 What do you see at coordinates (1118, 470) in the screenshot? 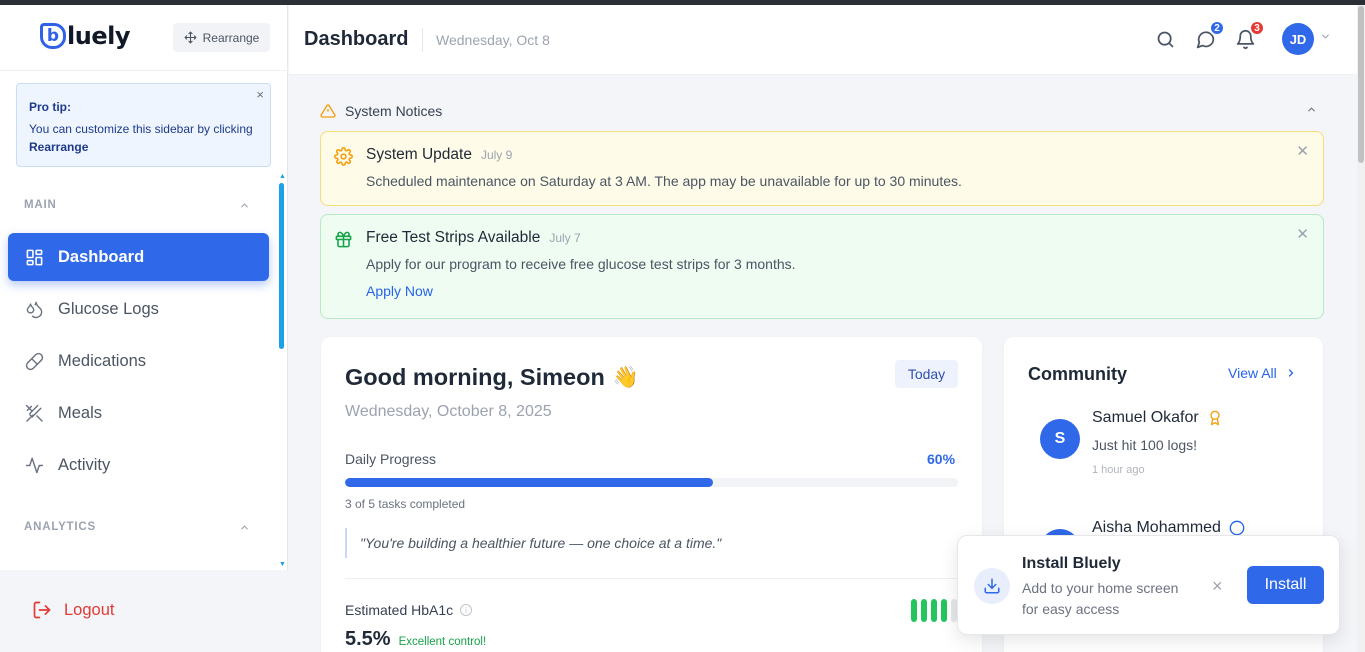
I see `post-time: 1 hour ago` at bounding box center [1118, 470].